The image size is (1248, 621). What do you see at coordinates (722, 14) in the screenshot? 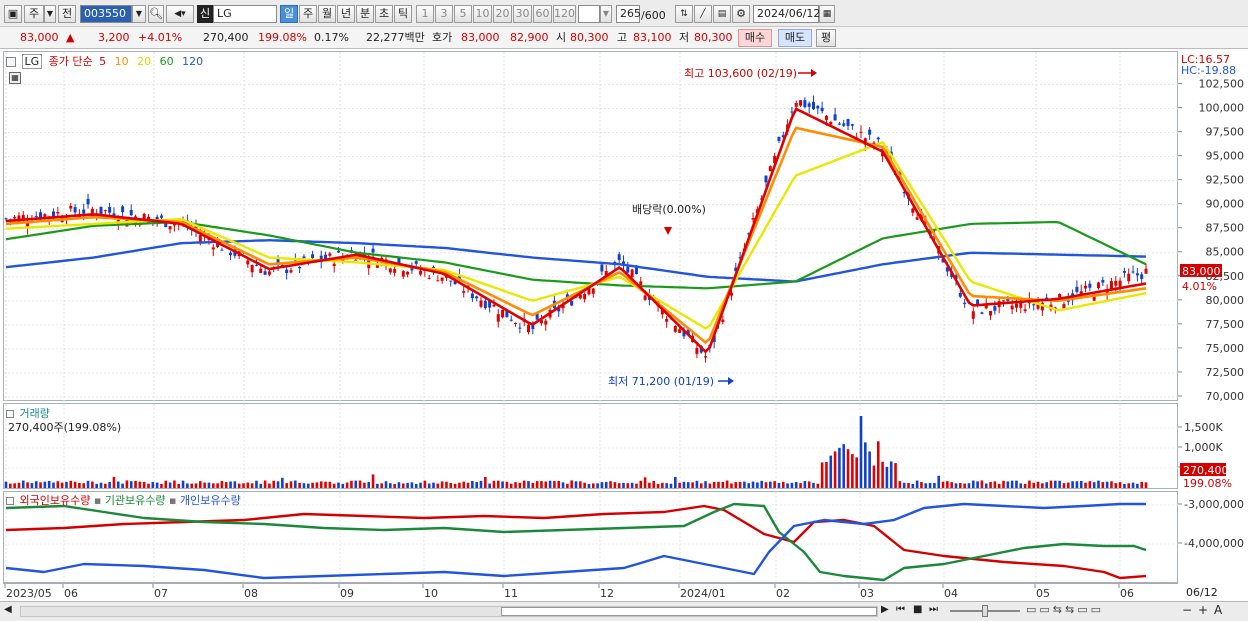
I see `save-icon: ▤` at bounding box center [722, 14].